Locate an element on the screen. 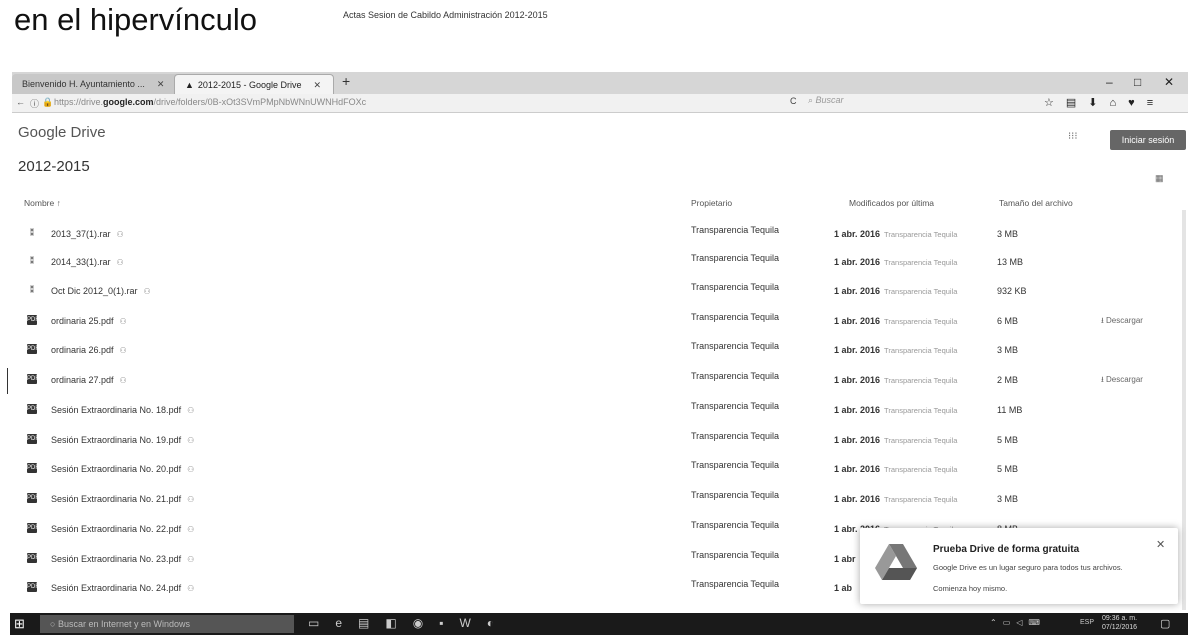  column-owner: Propietario is located at coordinates (711, 203).